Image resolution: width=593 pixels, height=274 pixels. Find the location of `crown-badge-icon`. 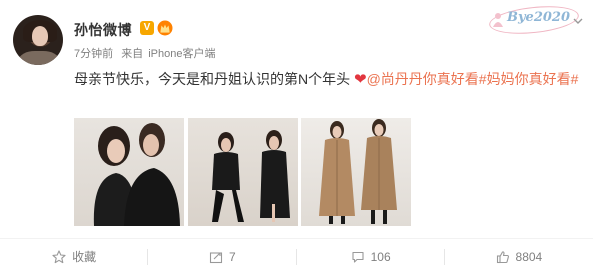

crown-badge-icon is located at coordinates (165, 28).